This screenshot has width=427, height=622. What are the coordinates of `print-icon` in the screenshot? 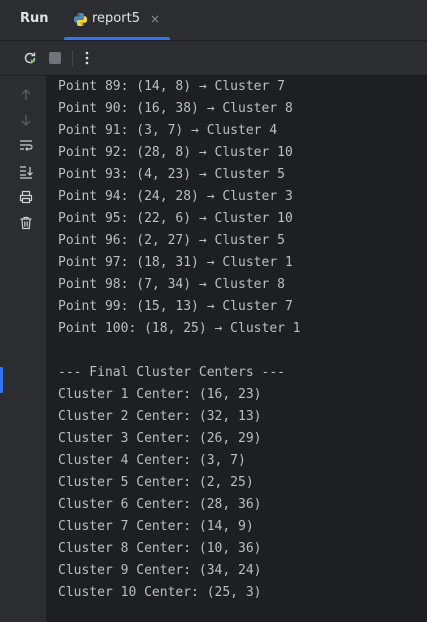 It's located at (26, 197).